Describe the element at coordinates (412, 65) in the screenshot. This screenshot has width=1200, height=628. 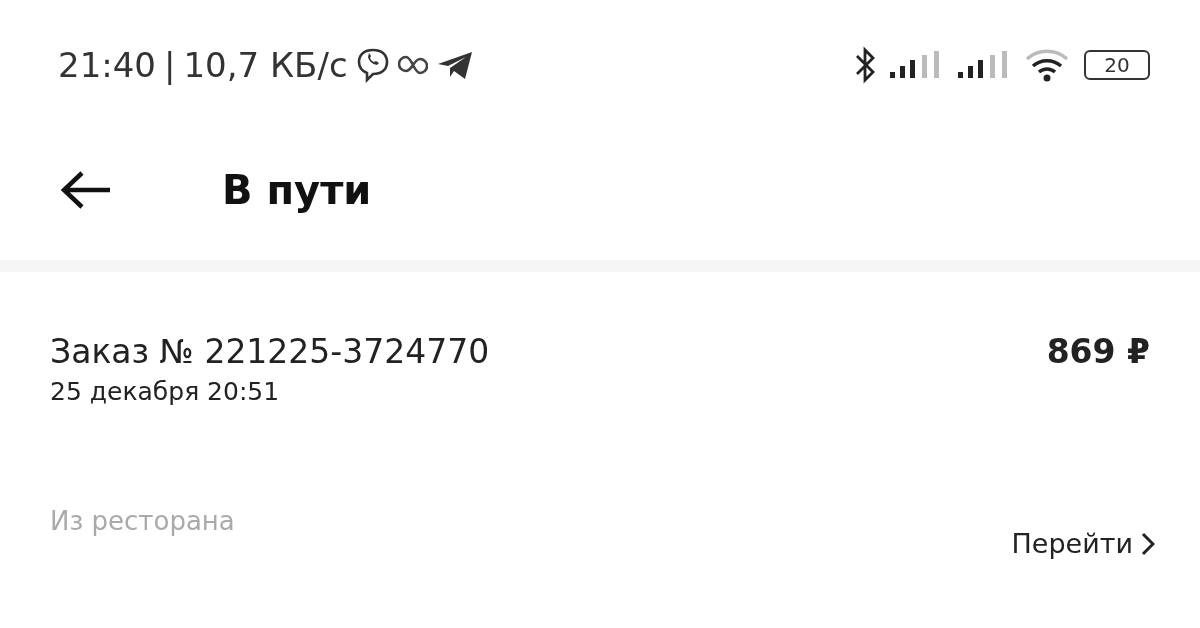
I see `loop-icon` at that location.